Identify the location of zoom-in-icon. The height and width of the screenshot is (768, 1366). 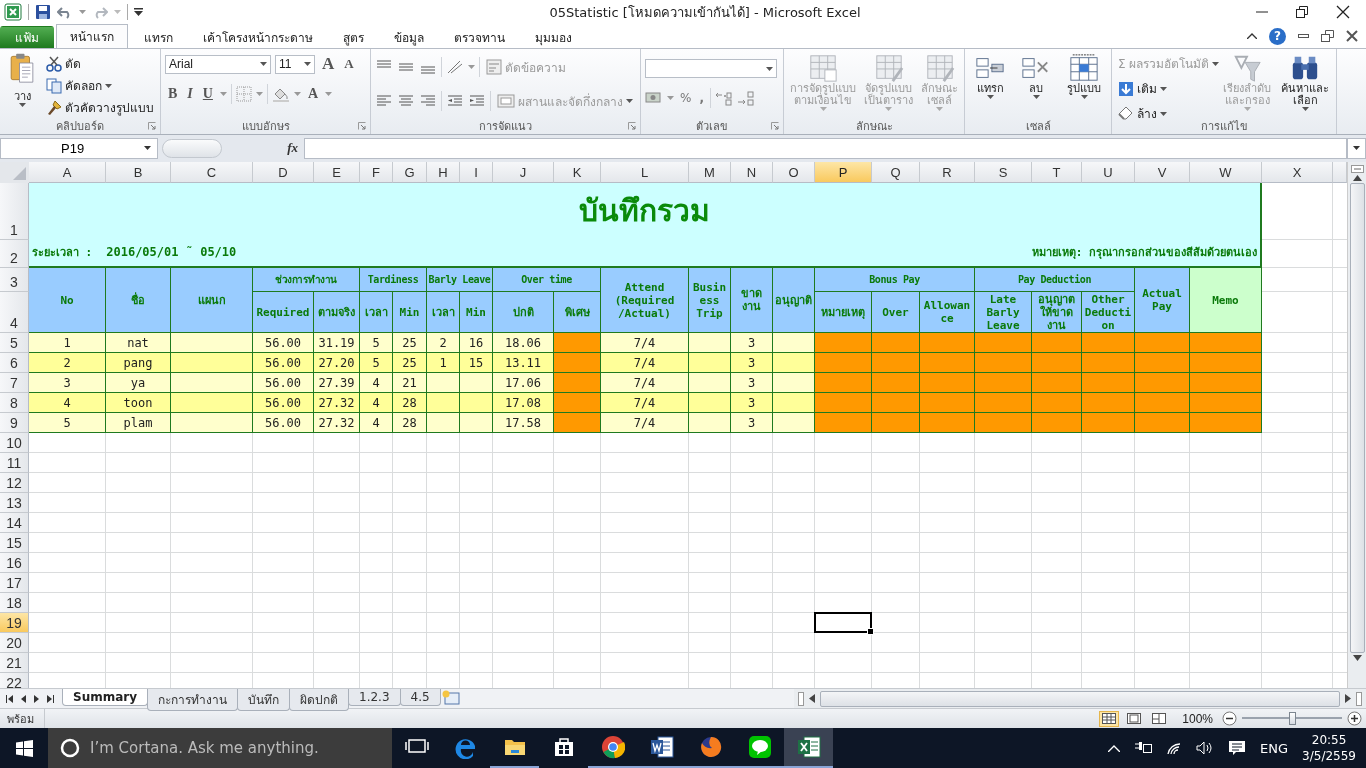
(1354, 718).